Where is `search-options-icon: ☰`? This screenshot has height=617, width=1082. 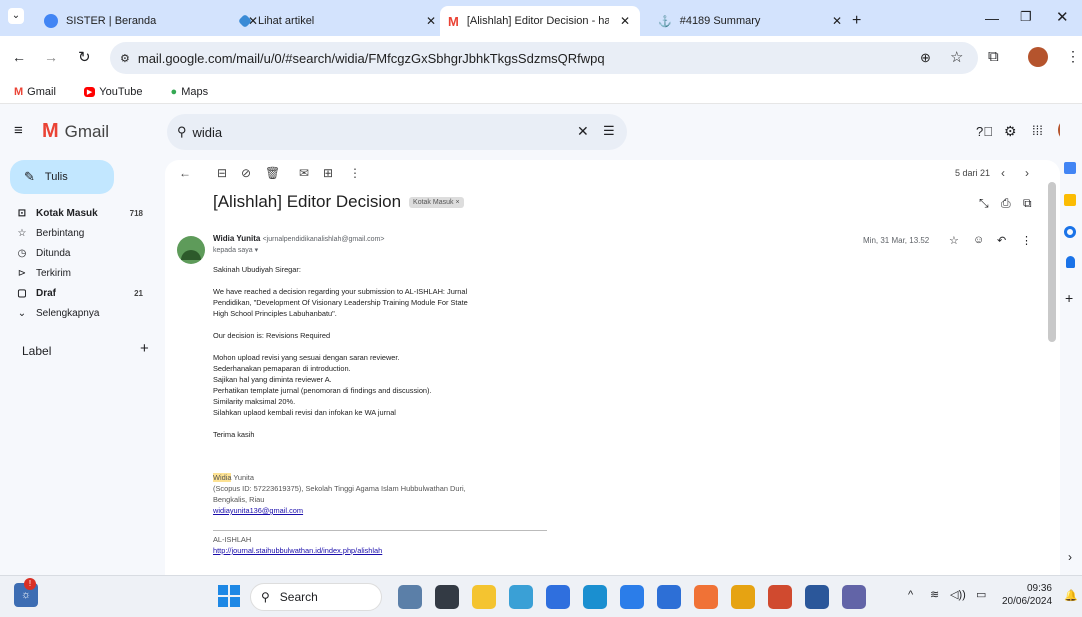
search-options-icon: ☰ is located at coordinates (609, 131).